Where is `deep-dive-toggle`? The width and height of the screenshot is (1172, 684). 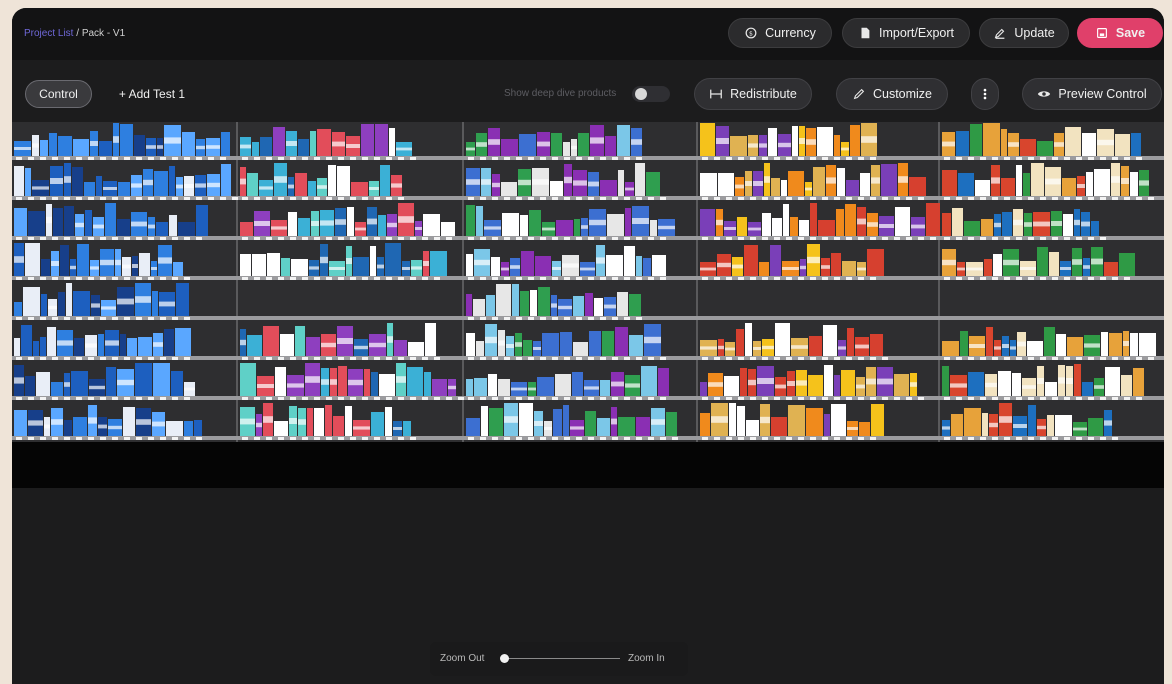 deep-dive-toggle is located at coordinates (651, 94).